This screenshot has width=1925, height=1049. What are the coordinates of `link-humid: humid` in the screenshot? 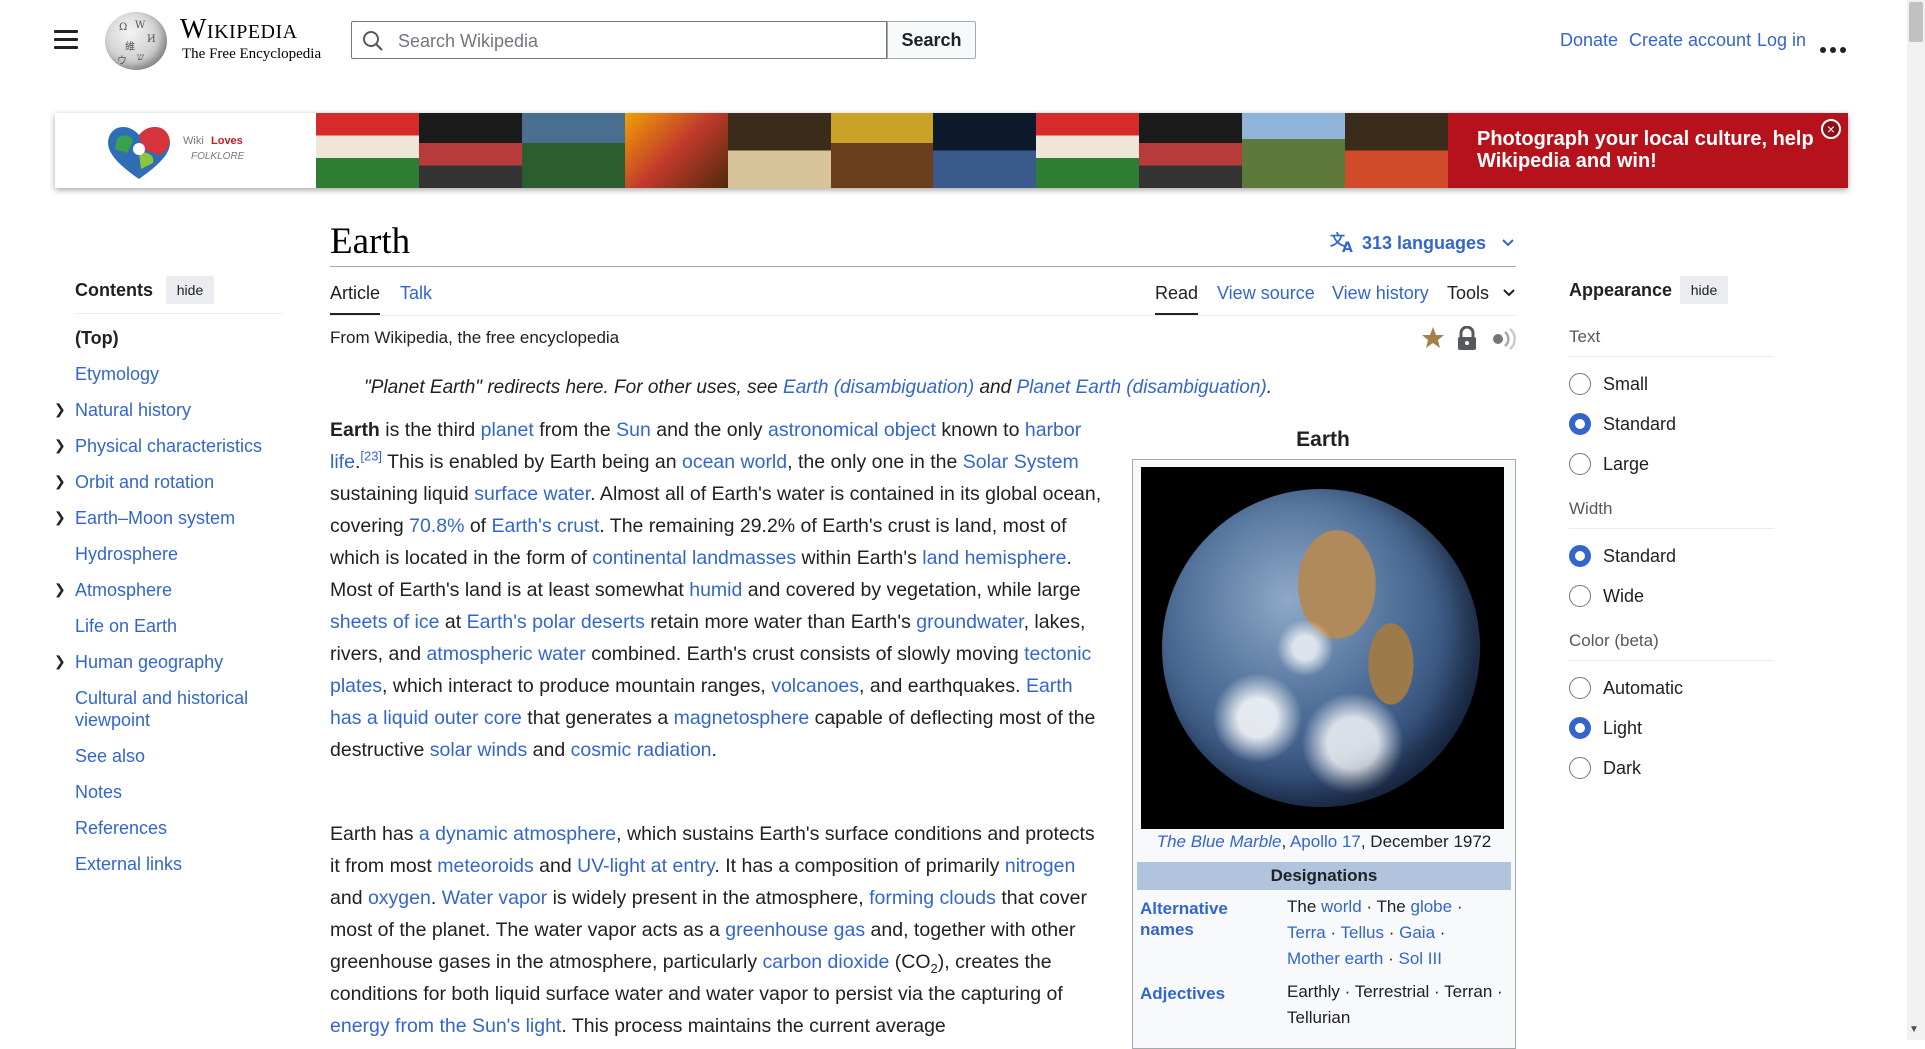 It's located at (715, 590).